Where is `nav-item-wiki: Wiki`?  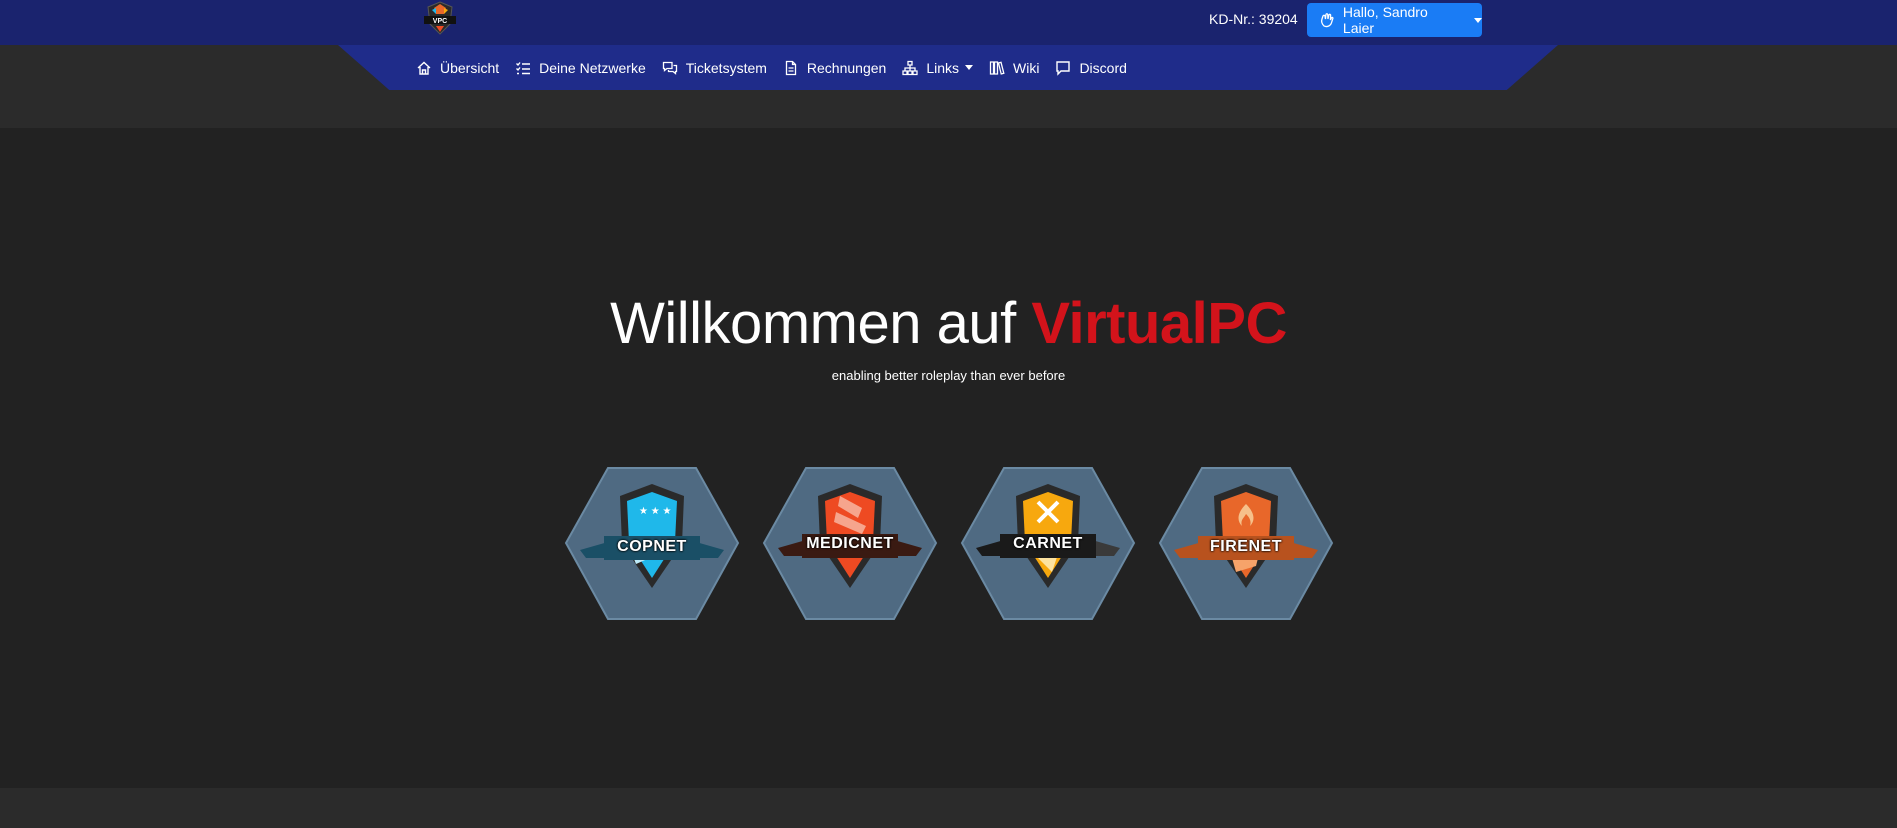 nav-item-wiki: Wiki is located at coordinates (1014, 68).